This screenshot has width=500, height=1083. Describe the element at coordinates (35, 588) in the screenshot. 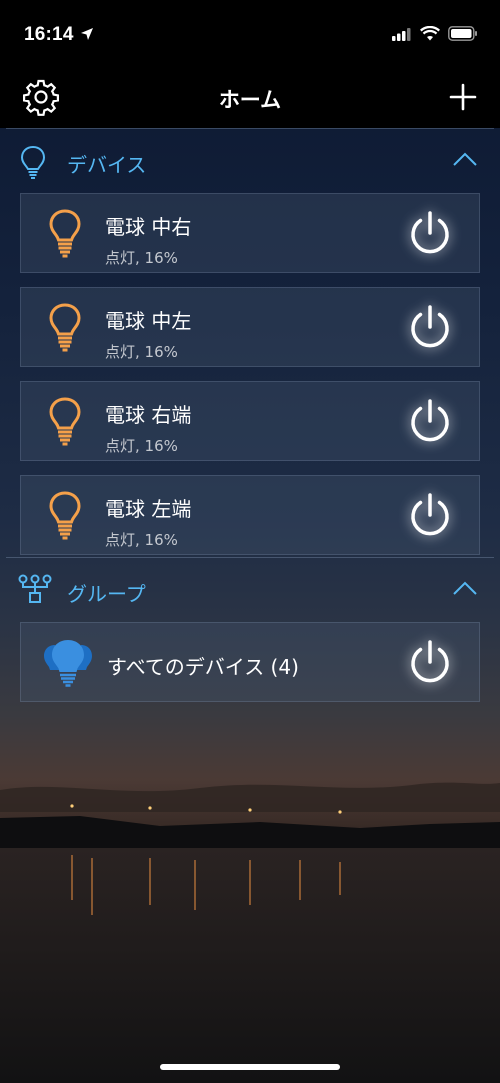

I see `network-icon` at that location.